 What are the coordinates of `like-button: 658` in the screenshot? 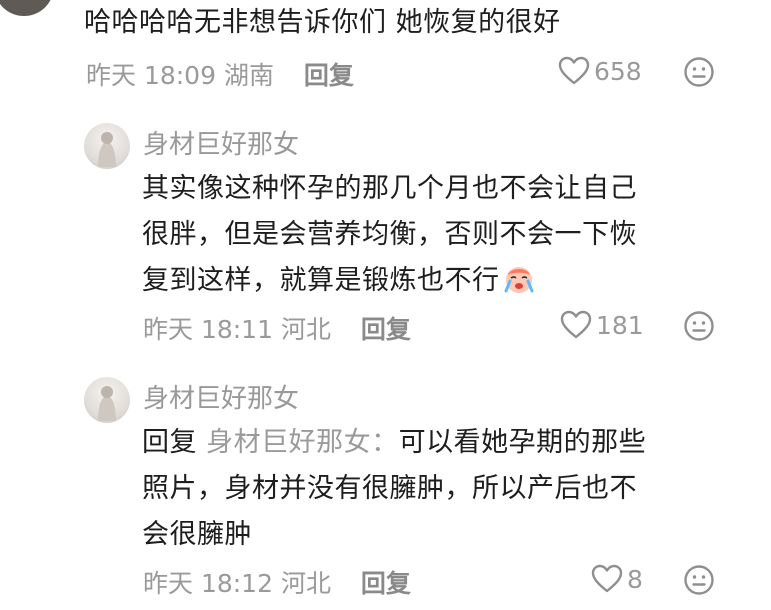 It's located at (600, 71).